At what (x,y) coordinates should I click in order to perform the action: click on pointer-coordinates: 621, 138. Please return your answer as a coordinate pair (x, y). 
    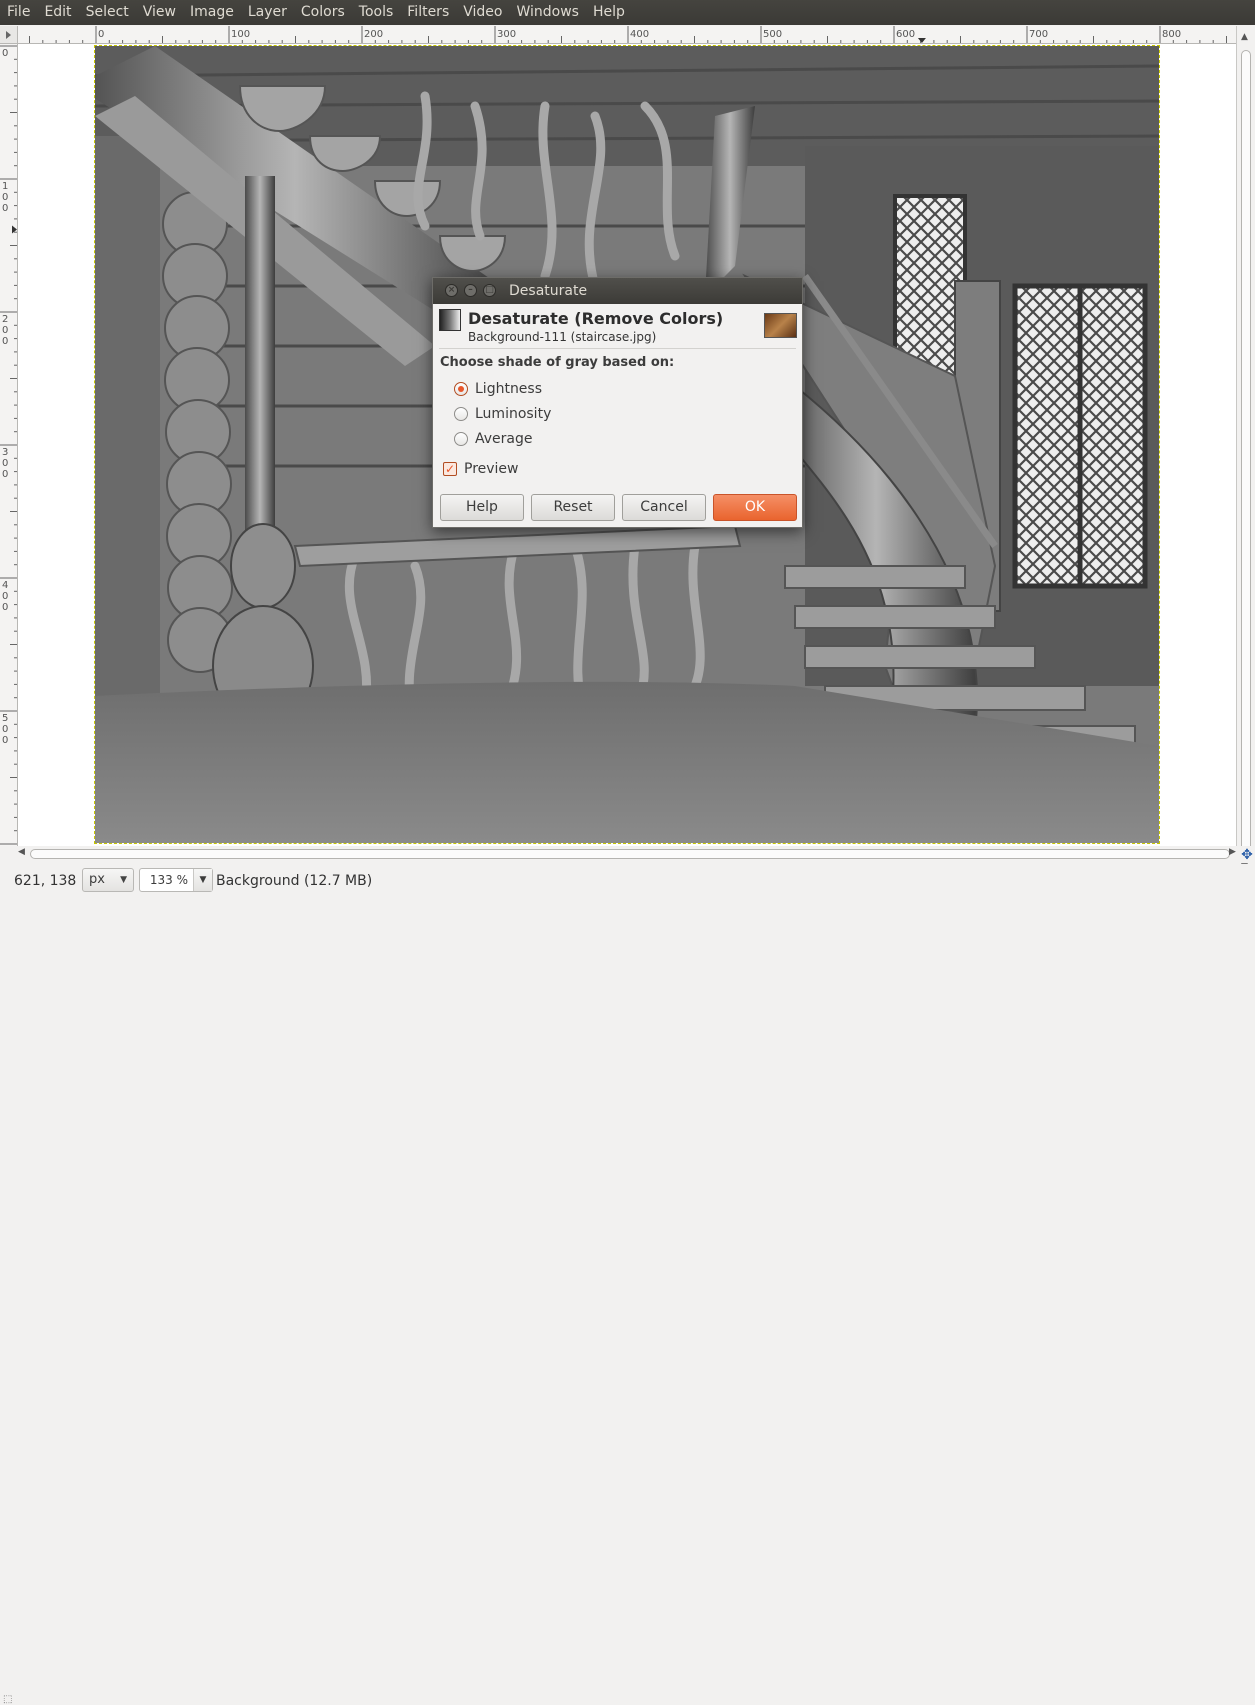
    Looking at the image, I should click on (45, 881).